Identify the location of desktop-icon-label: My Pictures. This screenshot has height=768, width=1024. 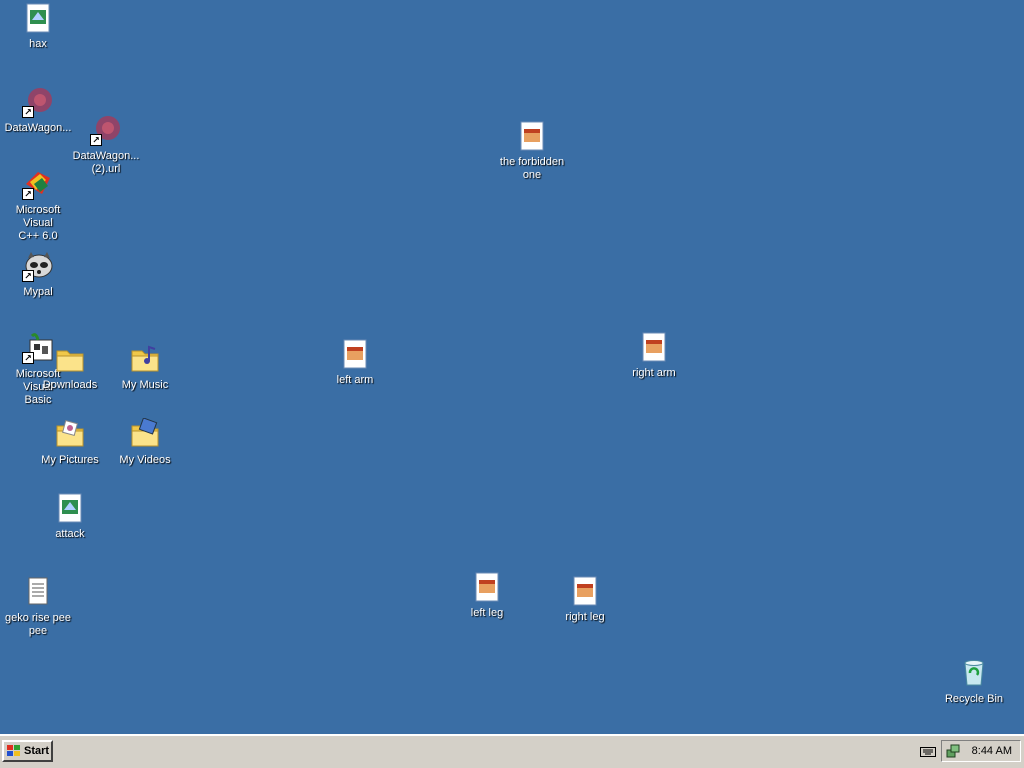
(70, 460).